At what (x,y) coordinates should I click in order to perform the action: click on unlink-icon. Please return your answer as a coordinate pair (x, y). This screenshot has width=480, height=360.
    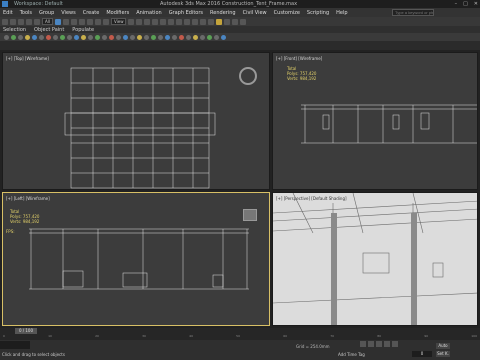
    Looking at the image, I should click on (29, 21).